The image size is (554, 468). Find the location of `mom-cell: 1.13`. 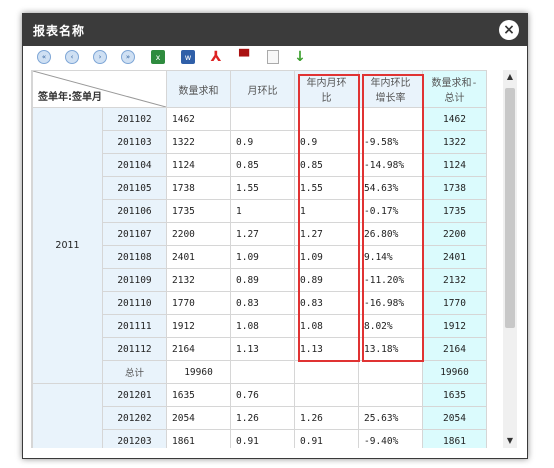

mom-cell: 1.13 is located at coordinates (262, 349).